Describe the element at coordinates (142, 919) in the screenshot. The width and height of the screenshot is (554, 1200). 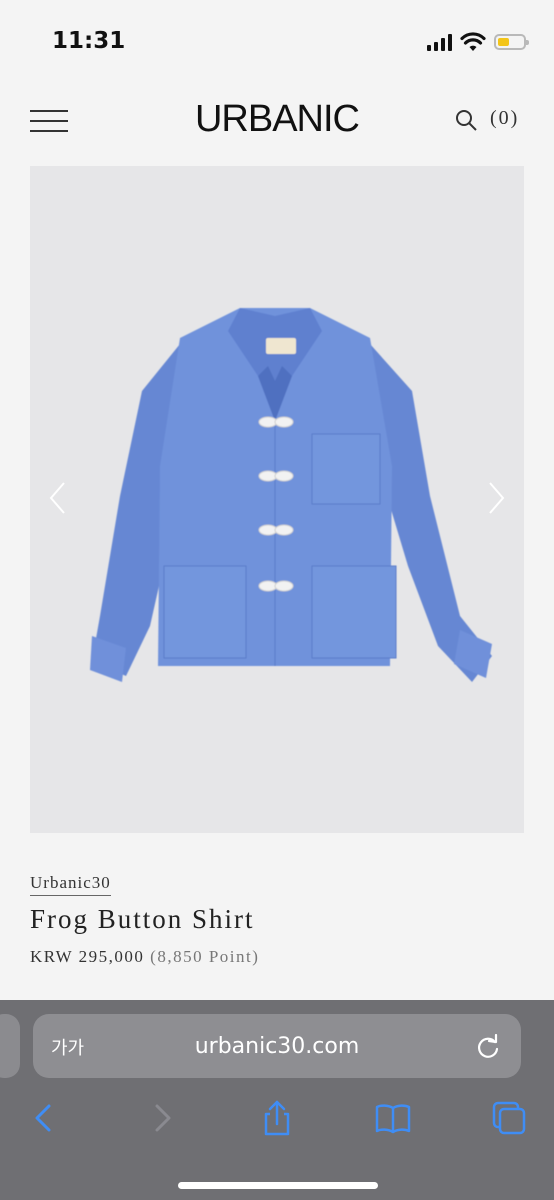
I see `product-name: Frog Button Shirt` at that location.